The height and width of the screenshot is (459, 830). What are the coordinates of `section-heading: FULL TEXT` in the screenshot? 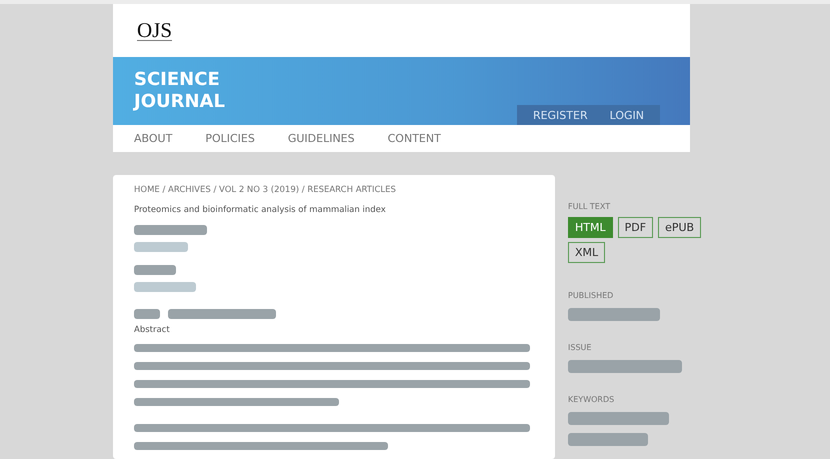 It's located at (590, 206).